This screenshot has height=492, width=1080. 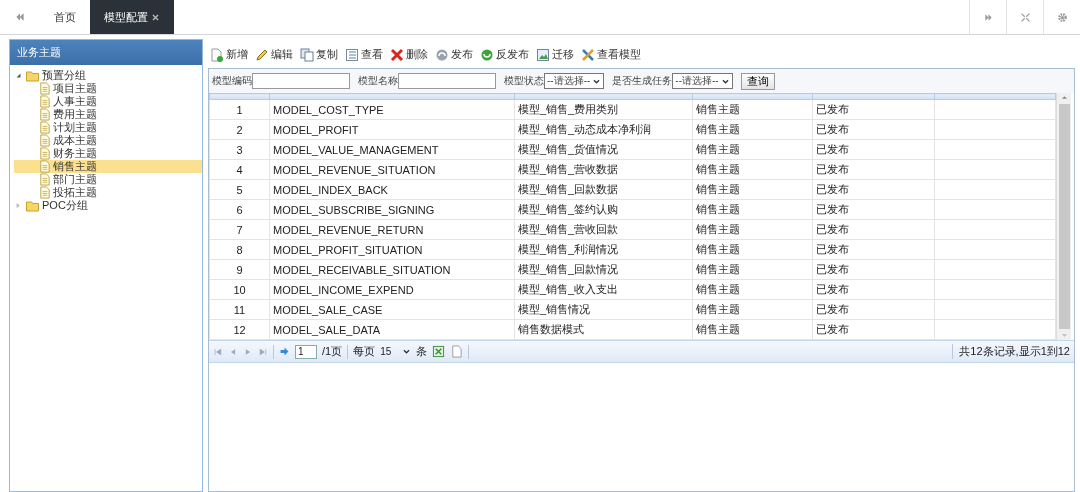 What do you see at coordinates (392, 169) in the screenshot?
I see `table-cell: MODEL_REVENUE_SITUATION` at bounding box center [392, 169].